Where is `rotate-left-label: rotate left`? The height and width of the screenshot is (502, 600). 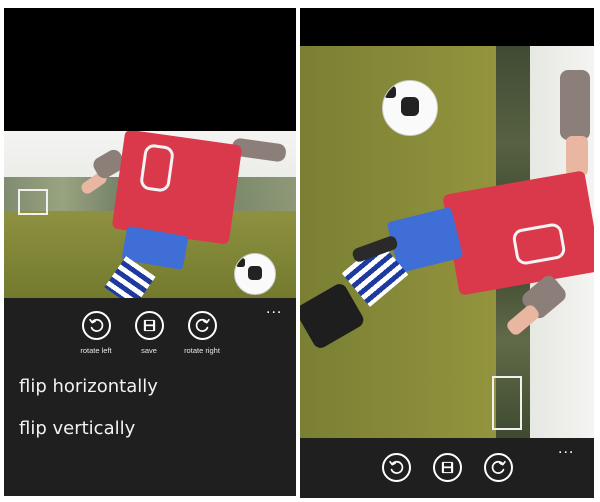 rotate-left-label: rotate left is located at coordinates (96, 350).